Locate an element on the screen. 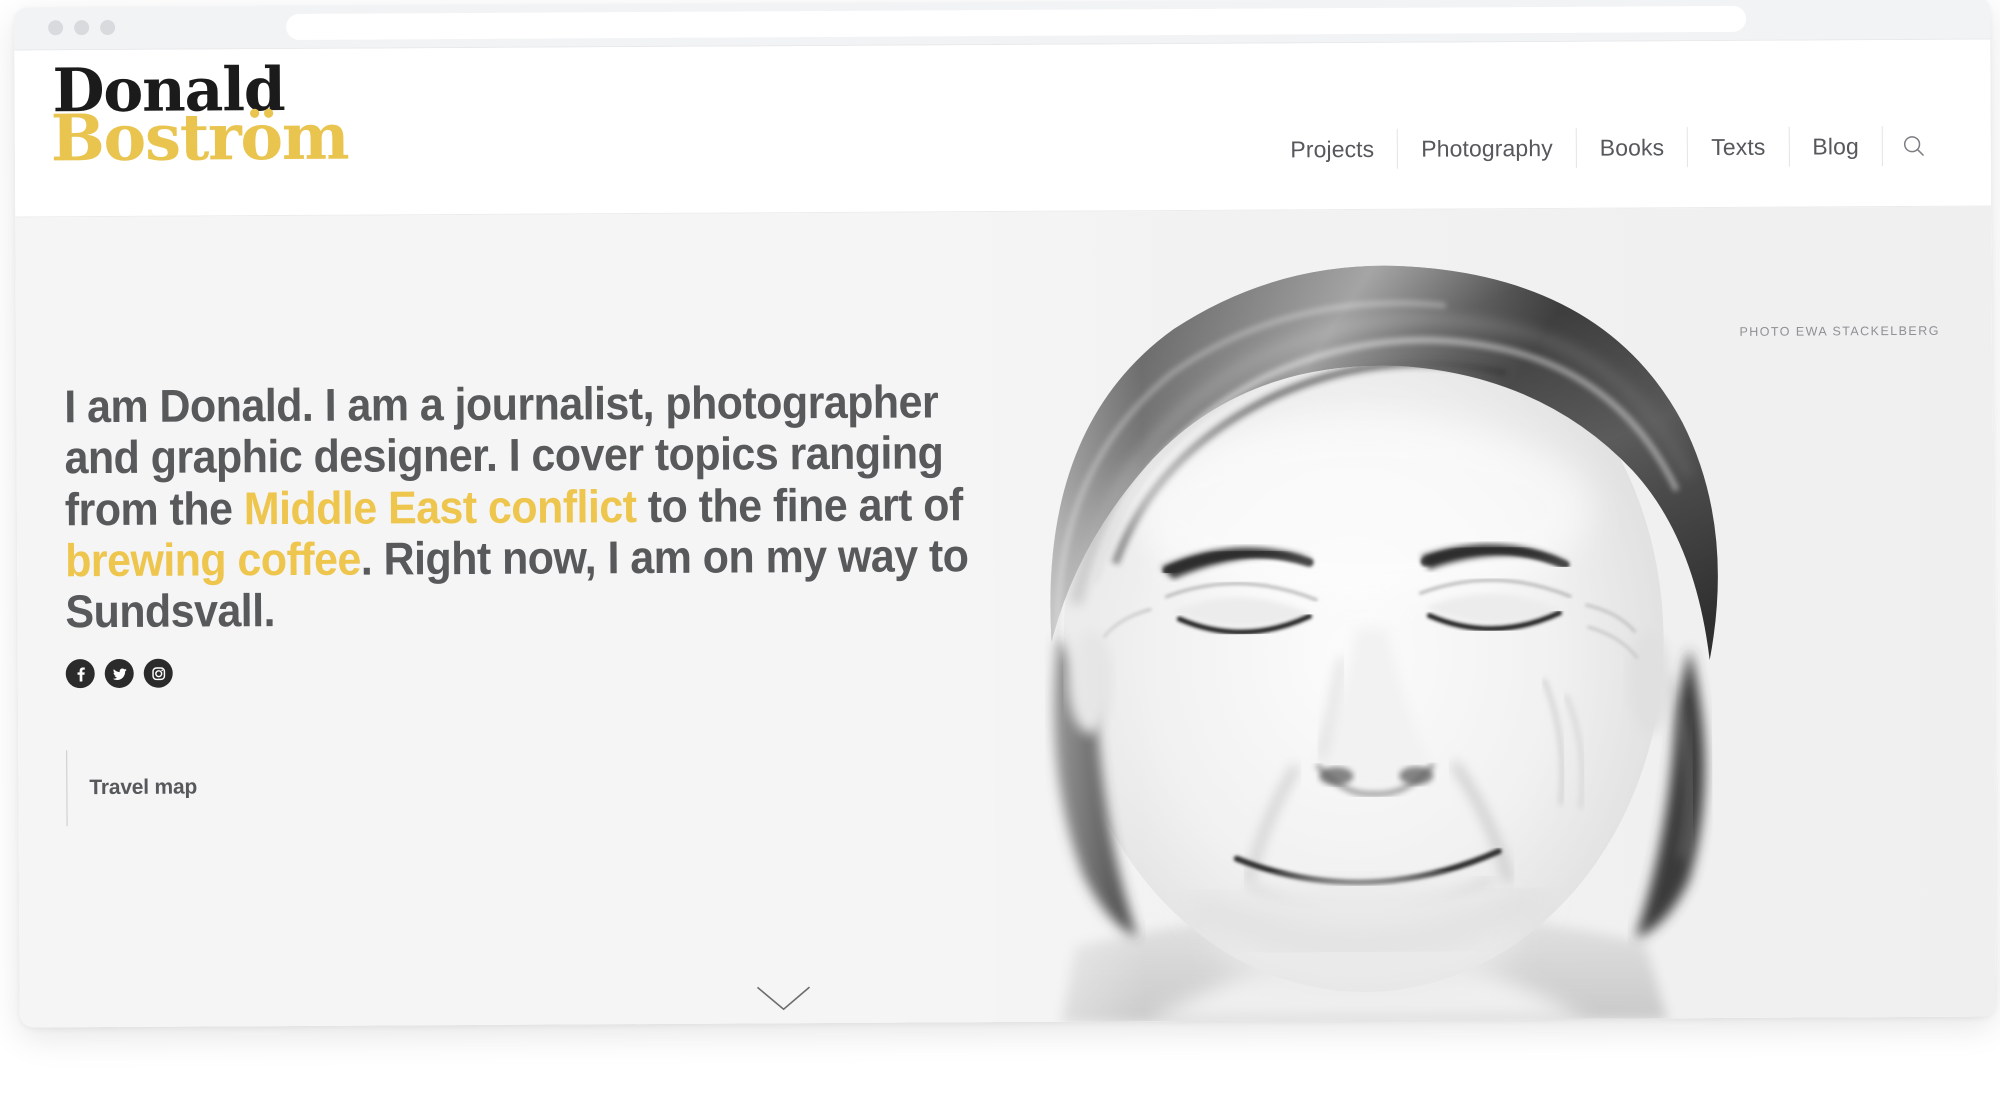 This screenshot has height=1097, width=2000. window-traffic-lights is located at coordinates (82, 27).